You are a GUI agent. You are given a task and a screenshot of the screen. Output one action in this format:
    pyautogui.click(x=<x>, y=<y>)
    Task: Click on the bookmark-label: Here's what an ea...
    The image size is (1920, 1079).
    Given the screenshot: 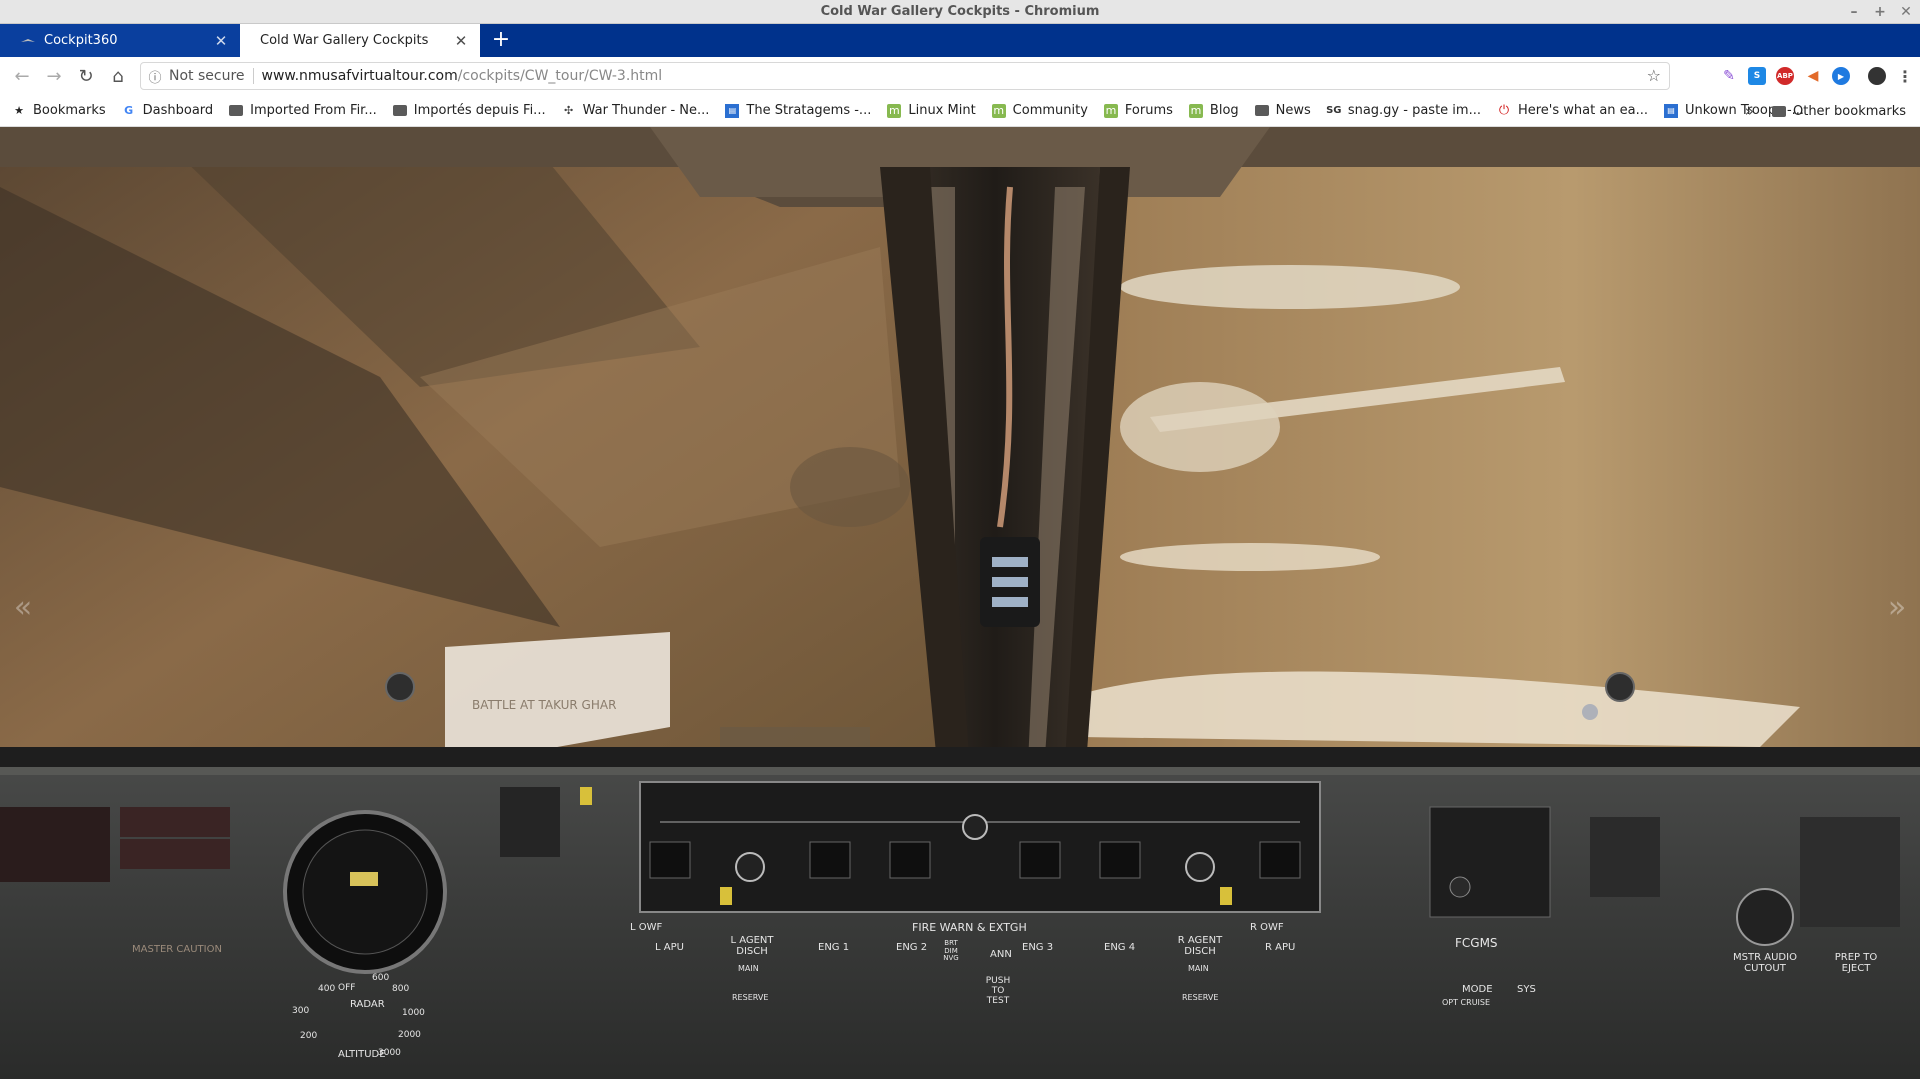 What is the action you would take?
    pyautogui.click(x=1583, y=110)
    